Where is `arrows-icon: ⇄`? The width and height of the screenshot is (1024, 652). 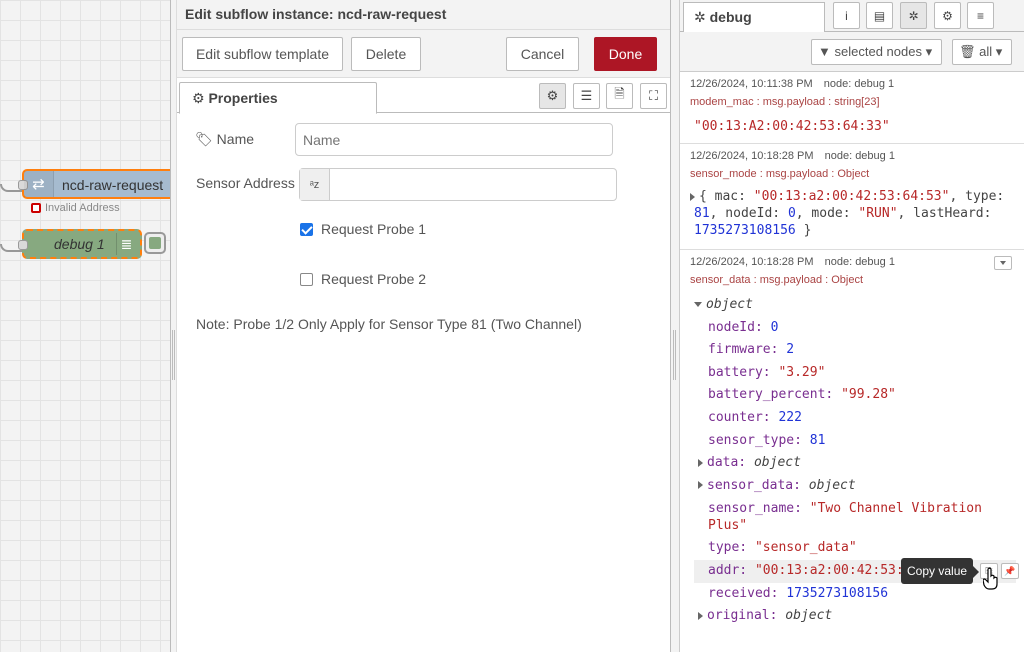 arrows-icon: ⇄ is located at coordinates (39, 184).